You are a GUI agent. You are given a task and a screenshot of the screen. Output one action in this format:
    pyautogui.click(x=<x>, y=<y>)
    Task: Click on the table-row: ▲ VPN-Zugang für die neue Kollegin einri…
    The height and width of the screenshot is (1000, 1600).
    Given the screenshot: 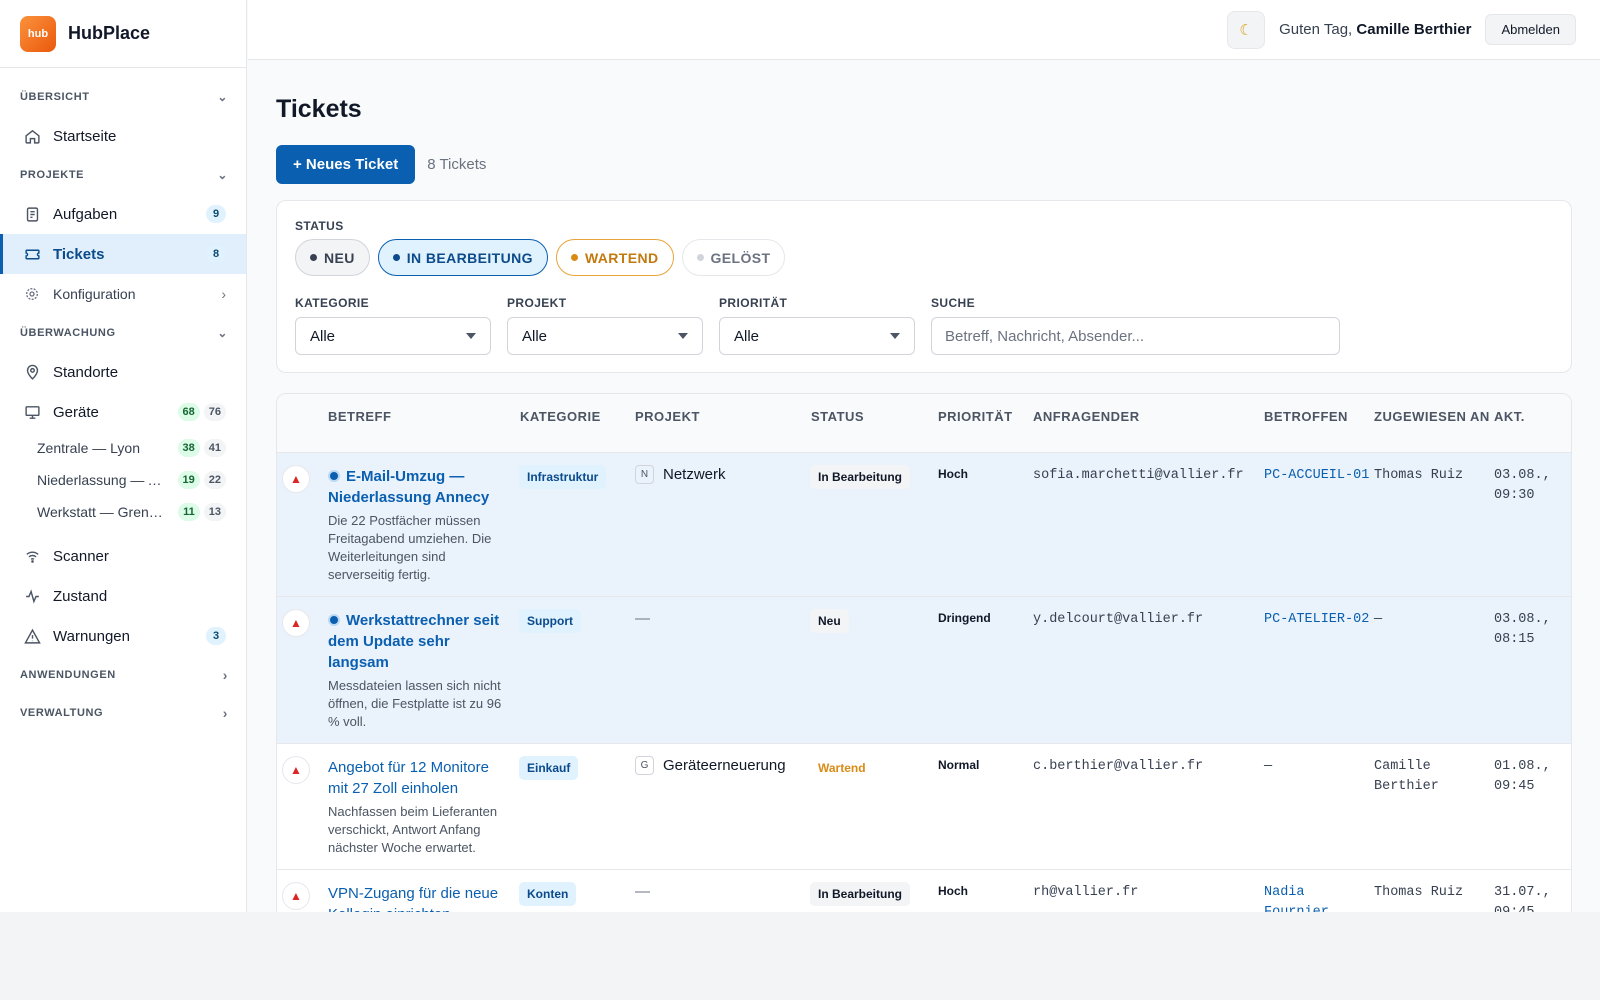 What is the action you would take?
    pyautogui.click(x=924, y=891)
    